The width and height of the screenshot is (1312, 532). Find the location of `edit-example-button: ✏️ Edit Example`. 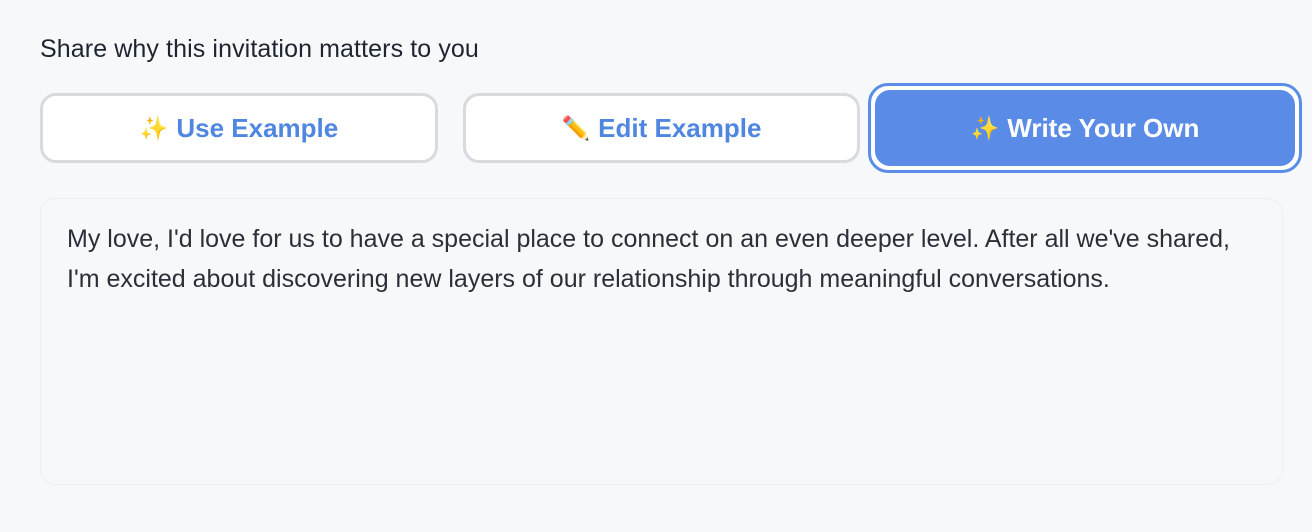

edit-example-button: ✏️ Edit Example is located at coordinates (661, 128).